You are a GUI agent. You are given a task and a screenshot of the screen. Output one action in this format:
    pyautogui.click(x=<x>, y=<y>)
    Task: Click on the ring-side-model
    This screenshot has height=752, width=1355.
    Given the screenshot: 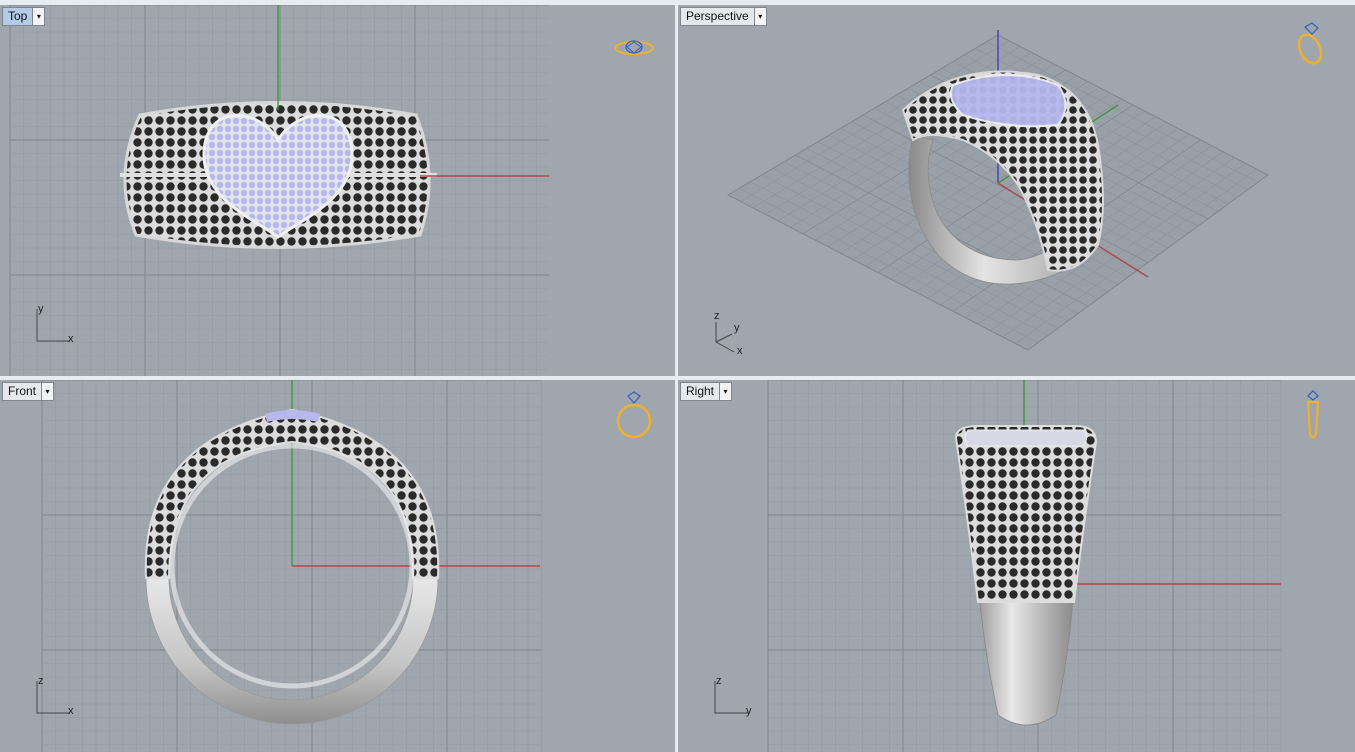 What is the action you would take?
    pyautogui.click(x=1026, y=575)
    